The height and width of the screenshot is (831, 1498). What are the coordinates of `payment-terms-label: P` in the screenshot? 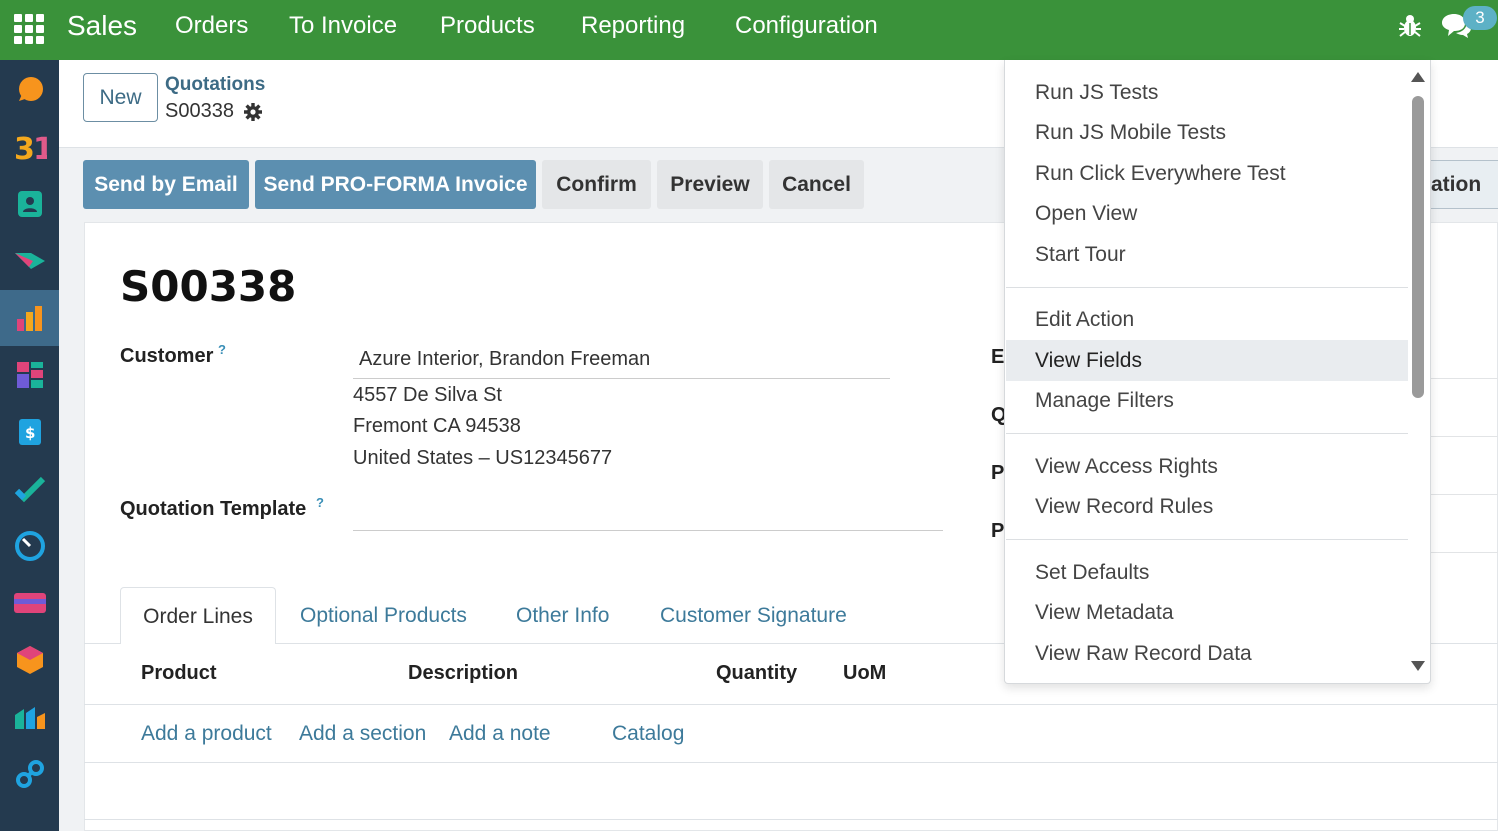 It's located at (998, 531).